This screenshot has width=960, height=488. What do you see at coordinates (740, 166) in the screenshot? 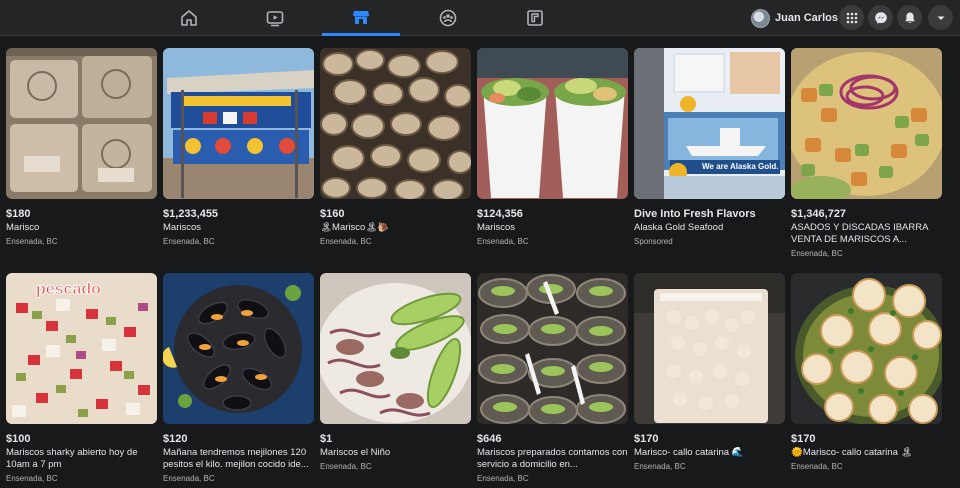
I see `ad-image-caption: We are Alaska Gold.` at bounding box center [740, 166].